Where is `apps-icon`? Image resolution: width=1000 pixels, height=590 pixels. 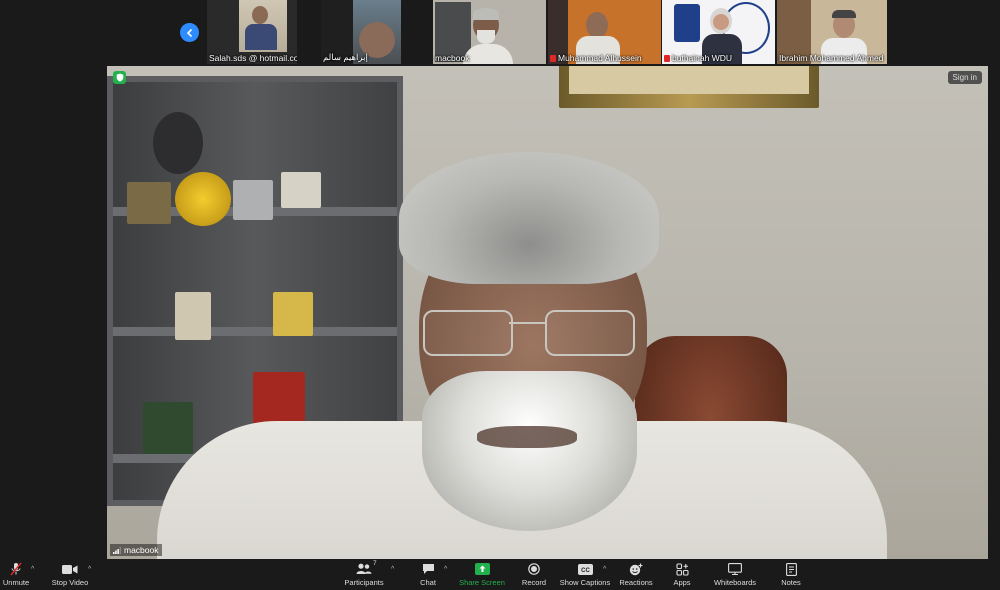
apps-icon is located at coordinates (682, 569).